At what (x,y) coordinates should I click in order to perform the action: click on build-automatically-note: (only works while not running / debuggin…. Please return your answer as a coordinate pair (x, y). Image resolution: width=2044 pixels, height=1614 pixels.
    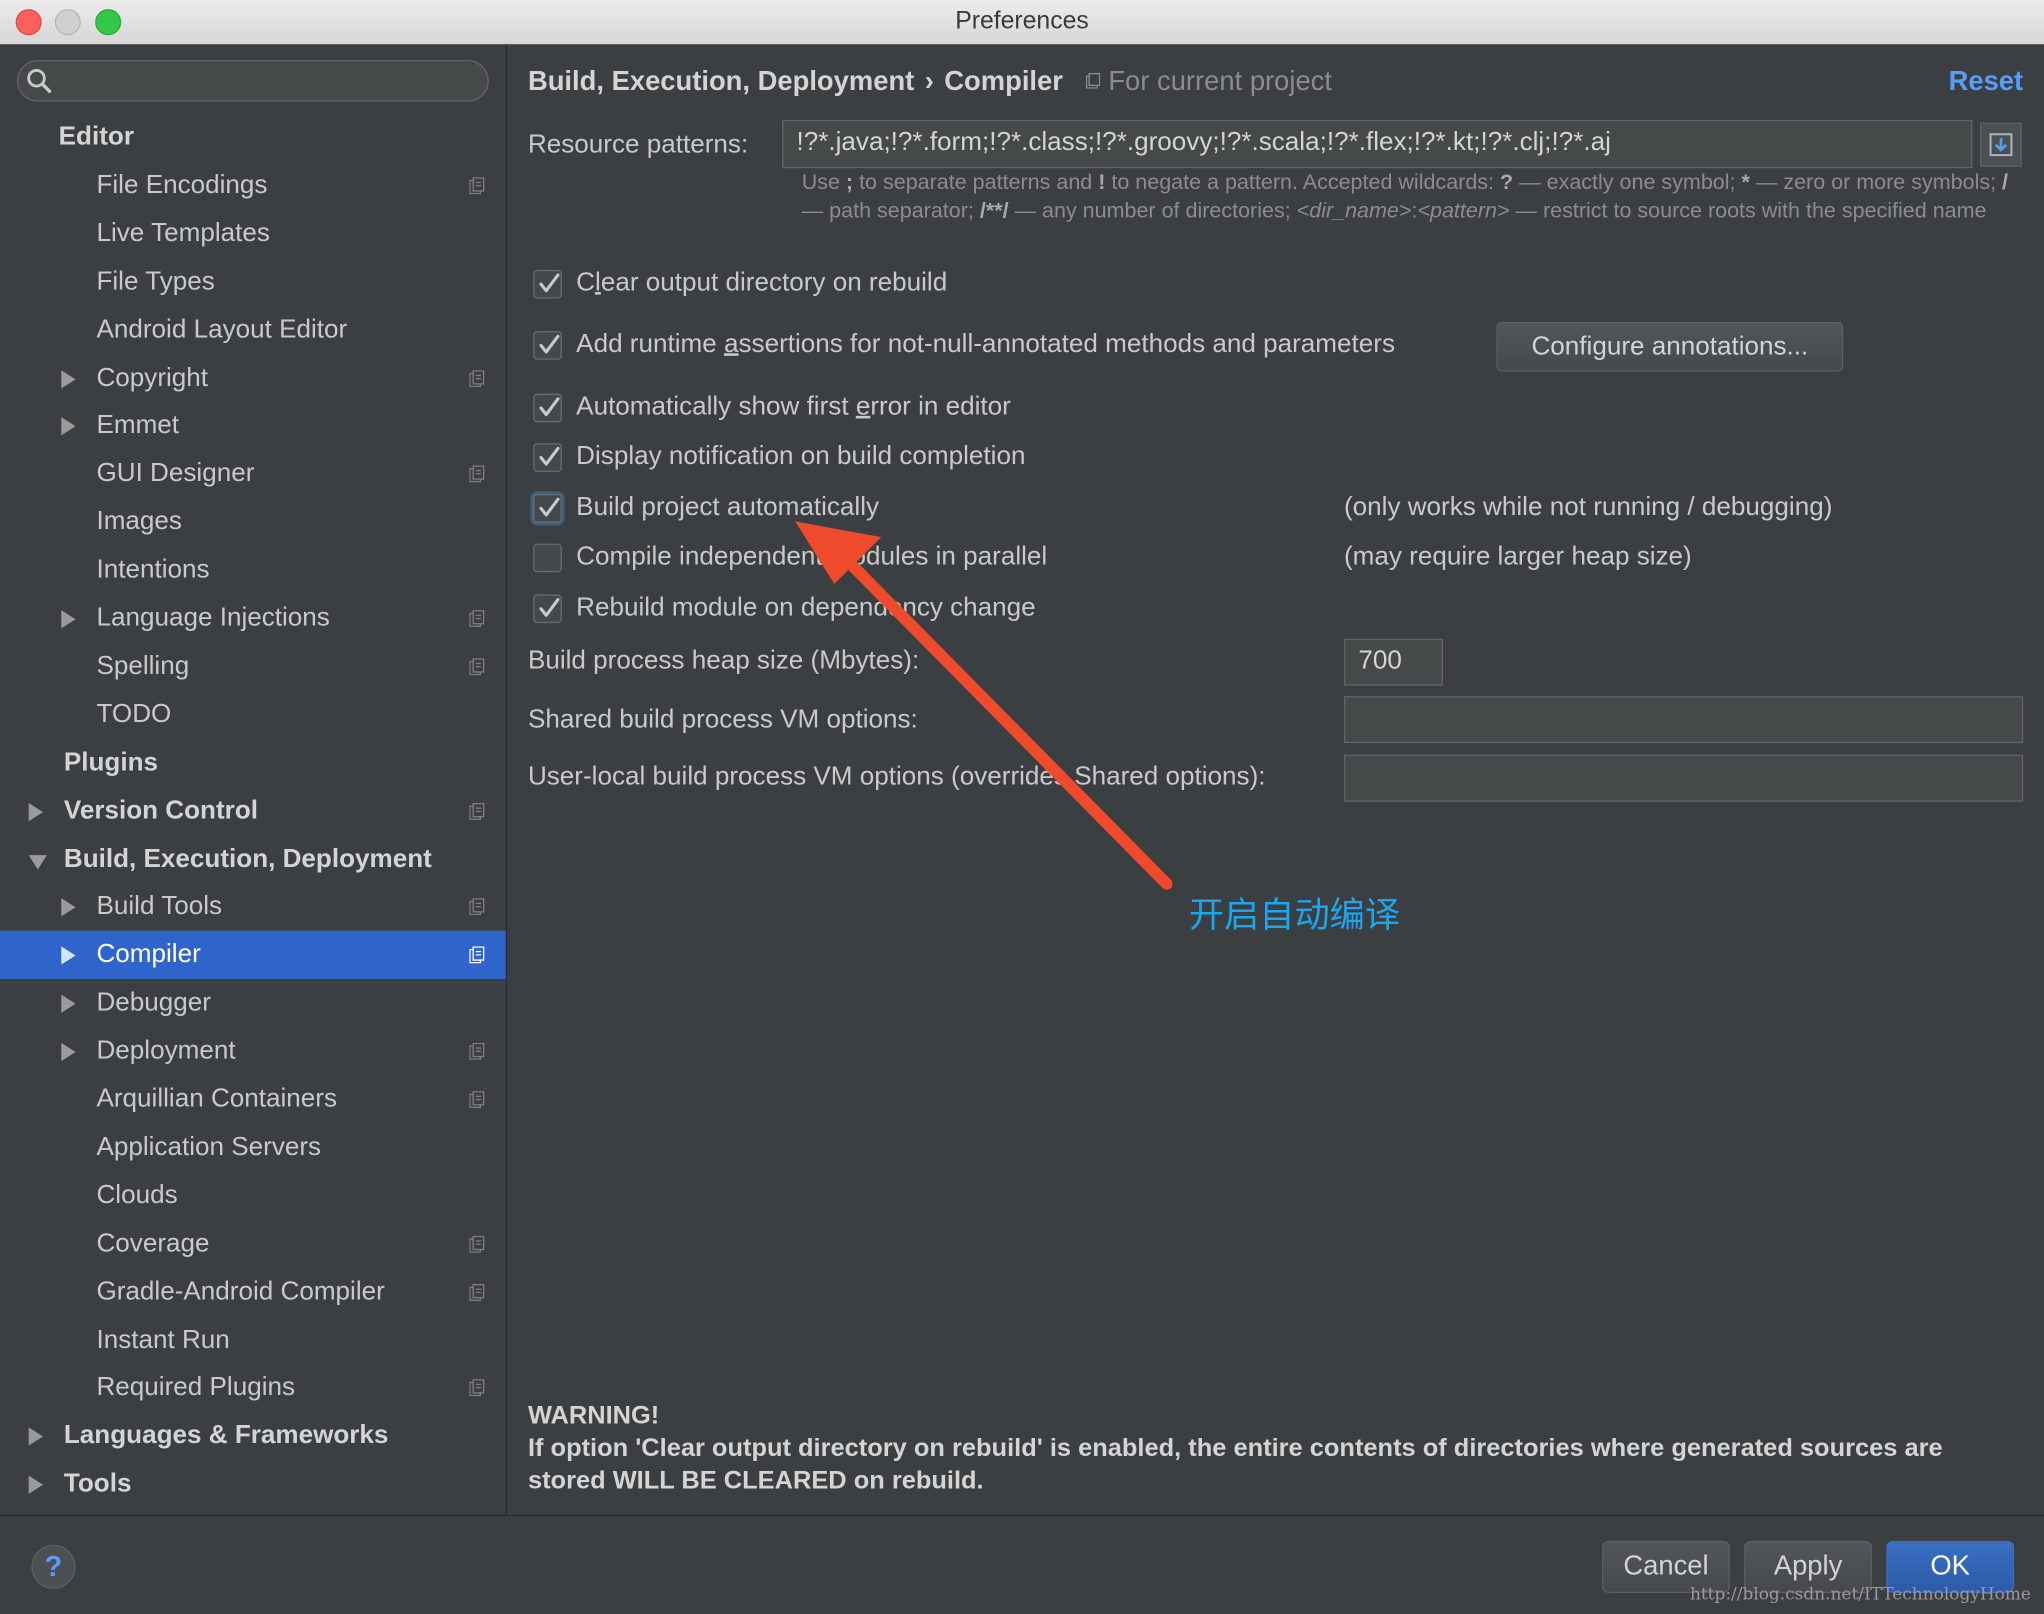
    Looking at the image, I should click on (1588, 507).